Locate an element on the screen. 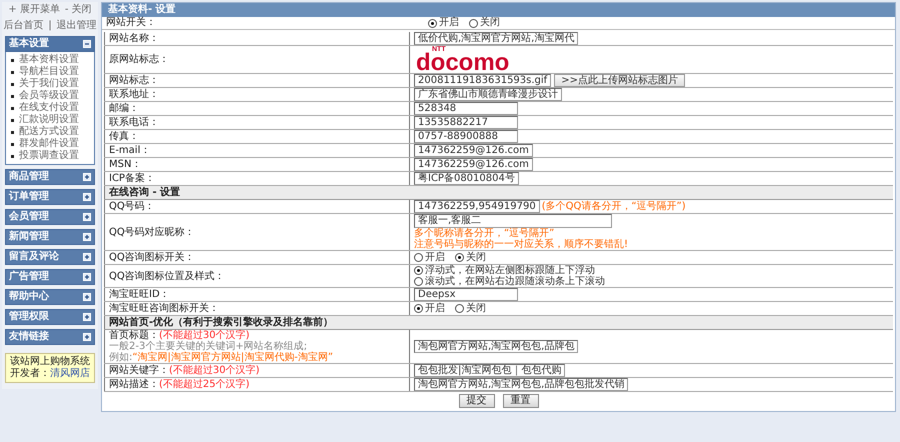  section-heading: 在线咨询 - 设置 is located at coordinates (498, 193).